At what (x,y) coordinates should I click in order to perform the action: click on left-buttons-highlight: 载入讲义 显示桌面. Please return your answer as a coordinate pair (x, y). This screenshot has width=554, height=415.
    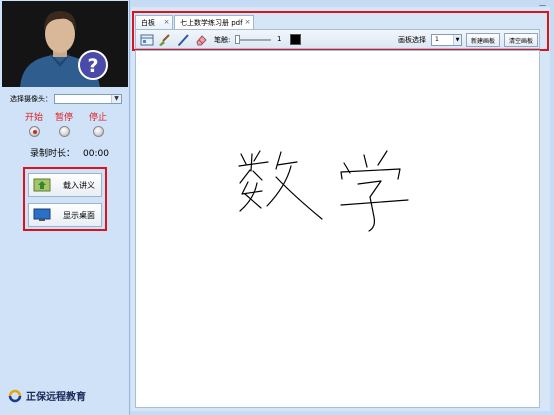
    Looking at the image, I should click on (65, 199).